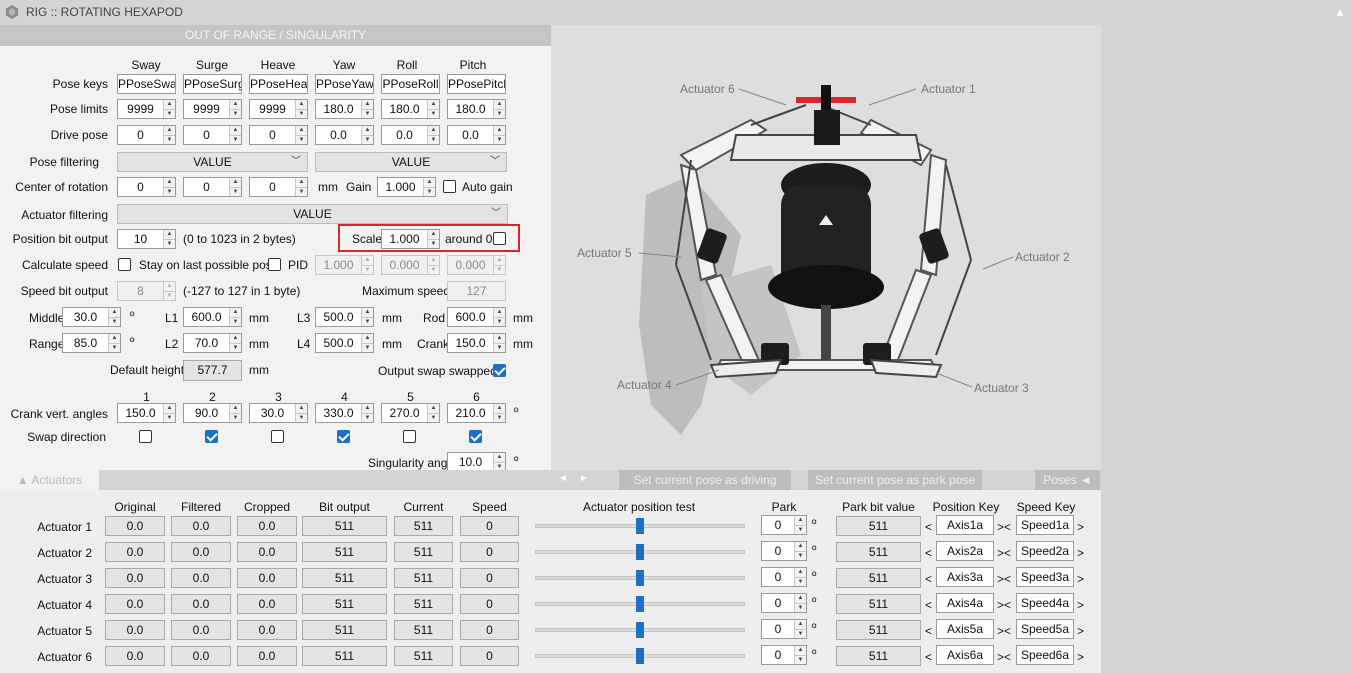 This screenshot has height=673, width=1352. I want to click on crank-angle-6: 210.0 ▲ ▼, so click(476, 413).